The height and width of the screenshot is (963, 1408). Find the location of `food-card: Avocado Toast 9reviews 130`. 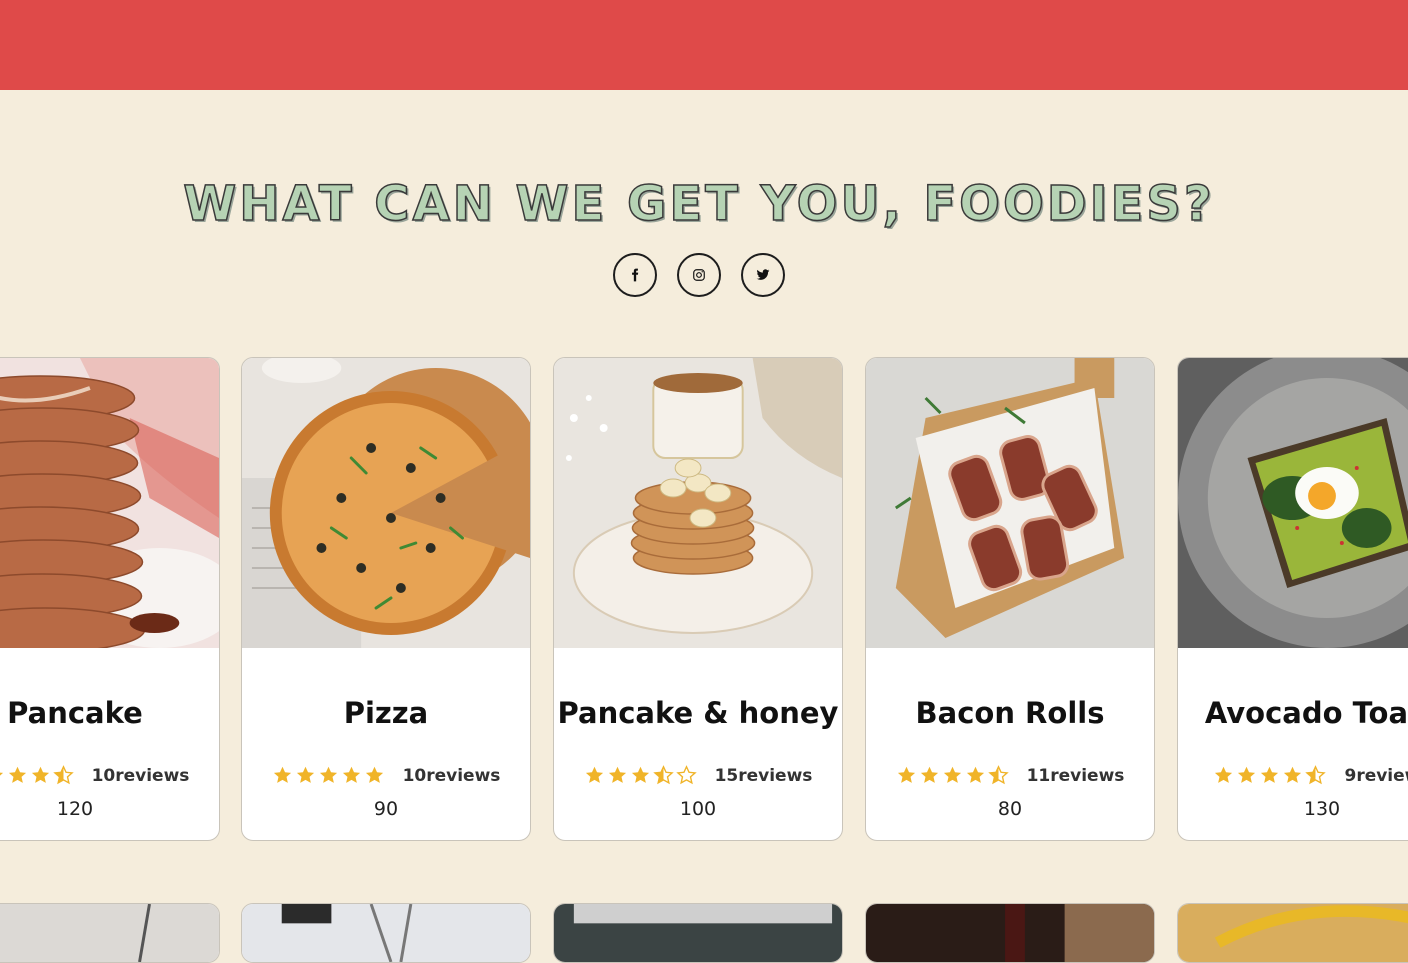

food-card: Avocado Toast 9reviews 130 is located at coordinates (1292, 599).